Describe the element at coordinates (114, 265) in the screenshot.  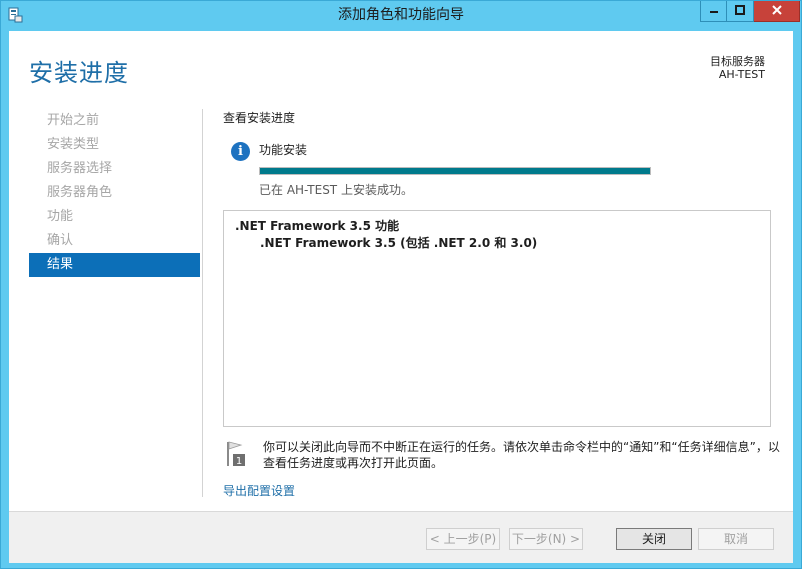
I see `nav-item-results: 结果` at that location.